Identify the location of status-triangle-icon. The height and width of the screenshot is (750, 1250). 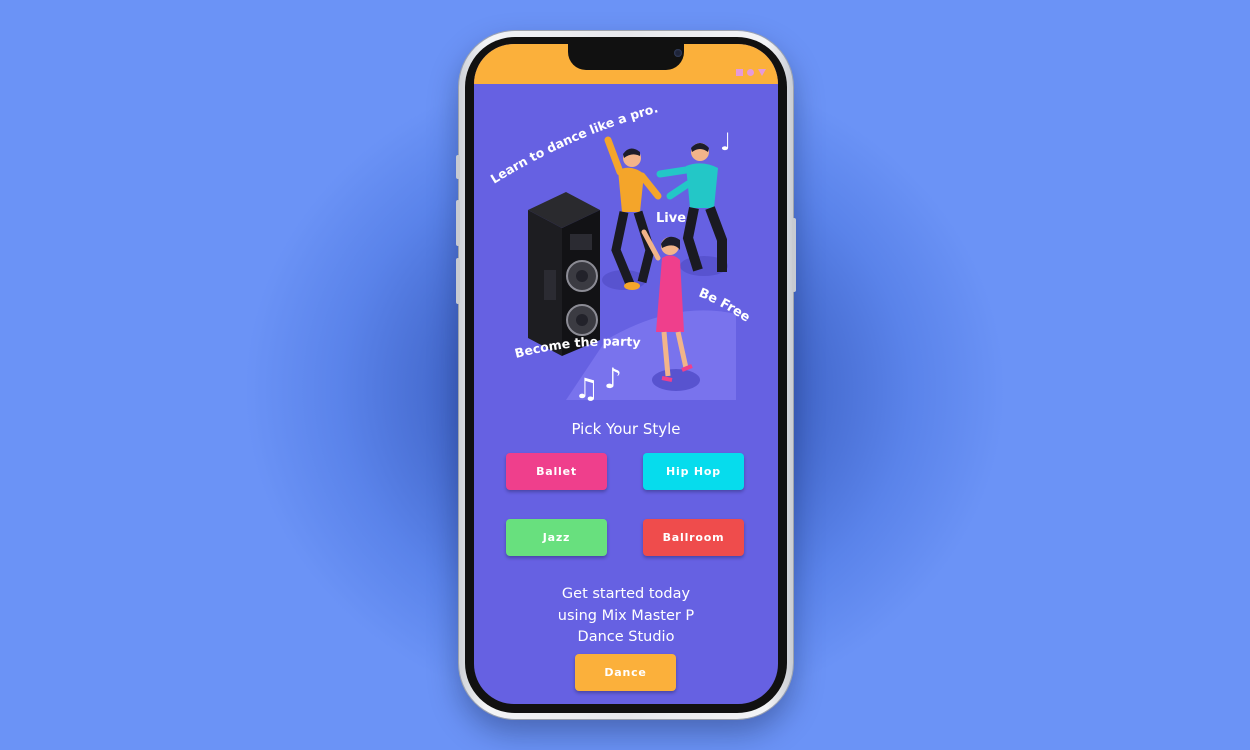
(762, 72).